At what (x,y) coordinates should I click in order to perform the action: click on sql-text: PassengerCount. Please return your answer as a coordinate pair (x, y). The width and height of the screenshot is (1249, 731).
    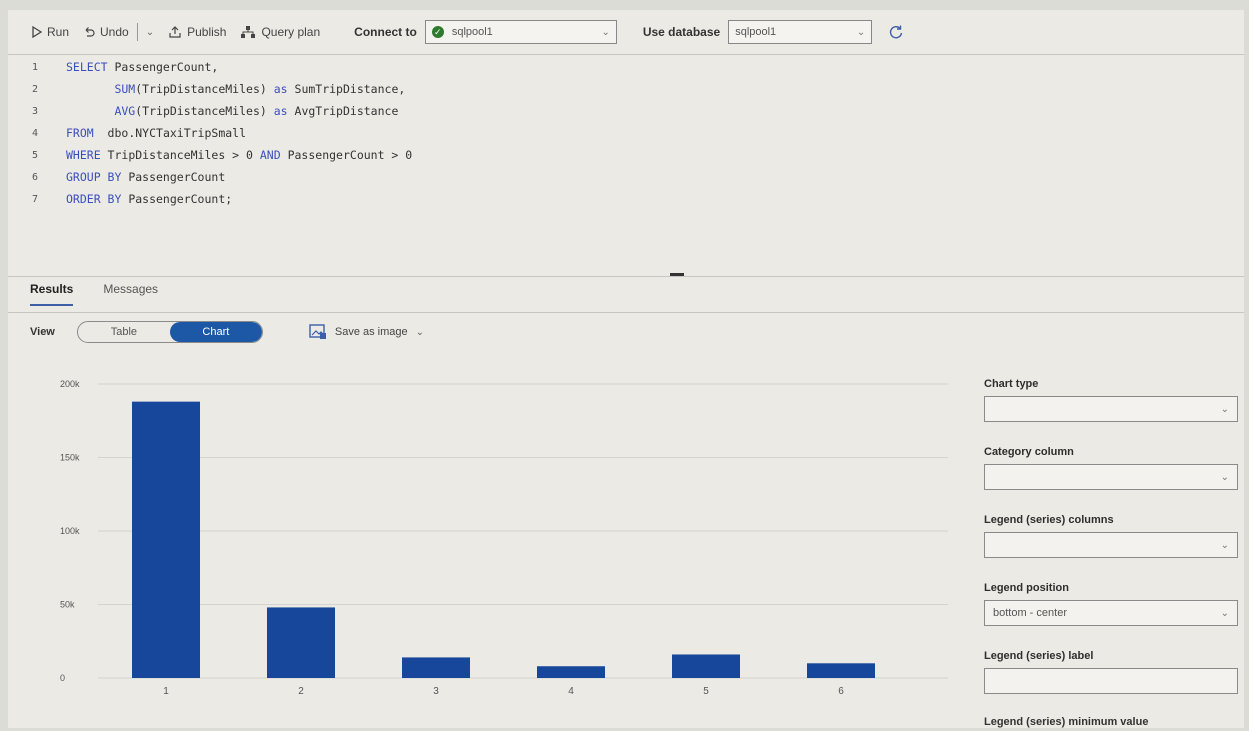
    Looking at the image, I should click on (173, 177).